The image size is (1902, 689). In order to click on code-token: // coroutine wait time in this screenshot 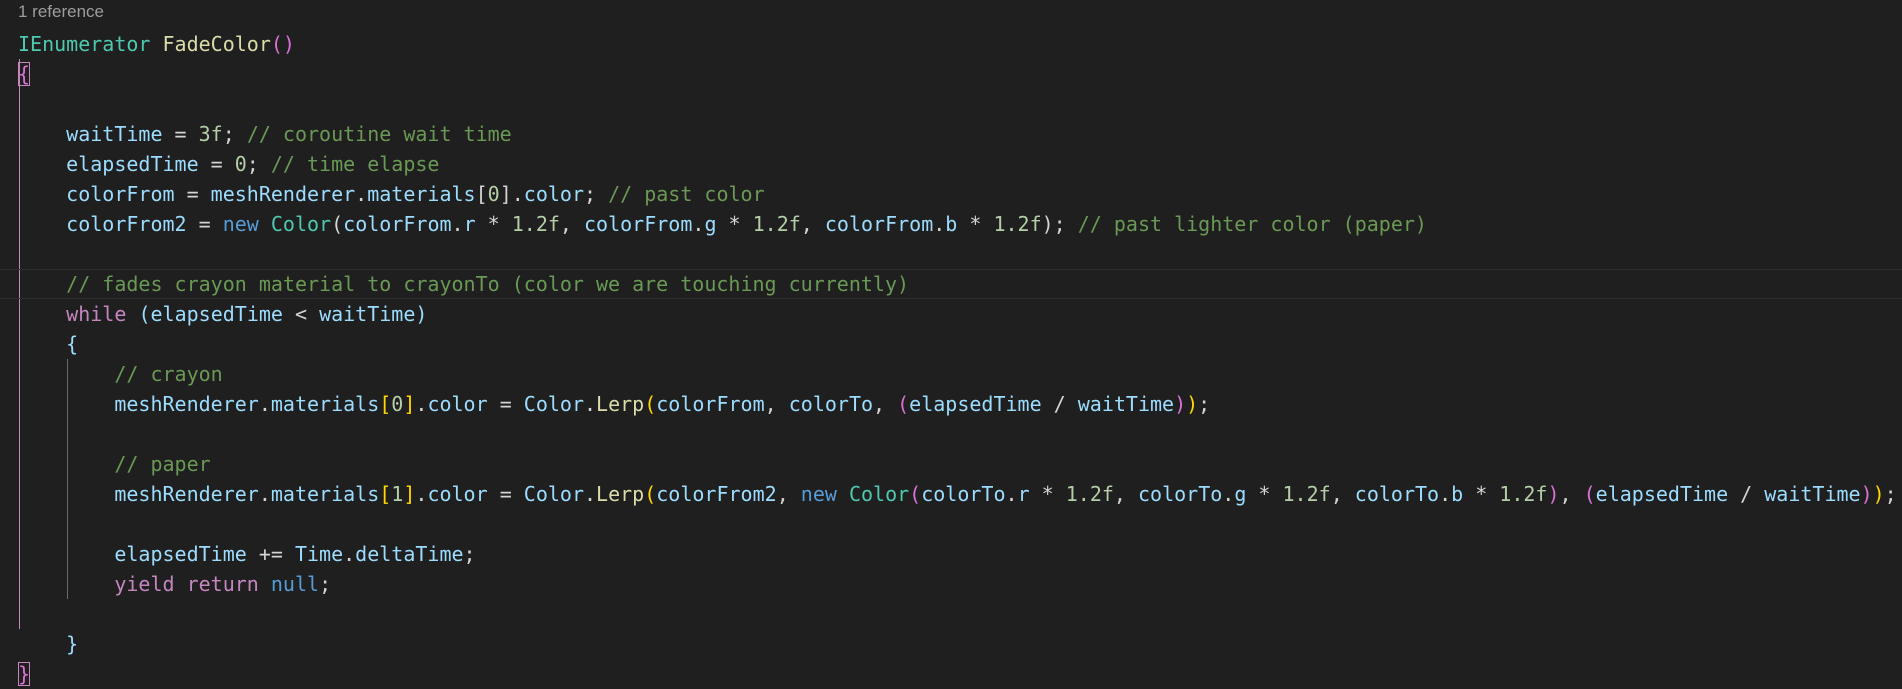, I will do `click(379, 134)`.